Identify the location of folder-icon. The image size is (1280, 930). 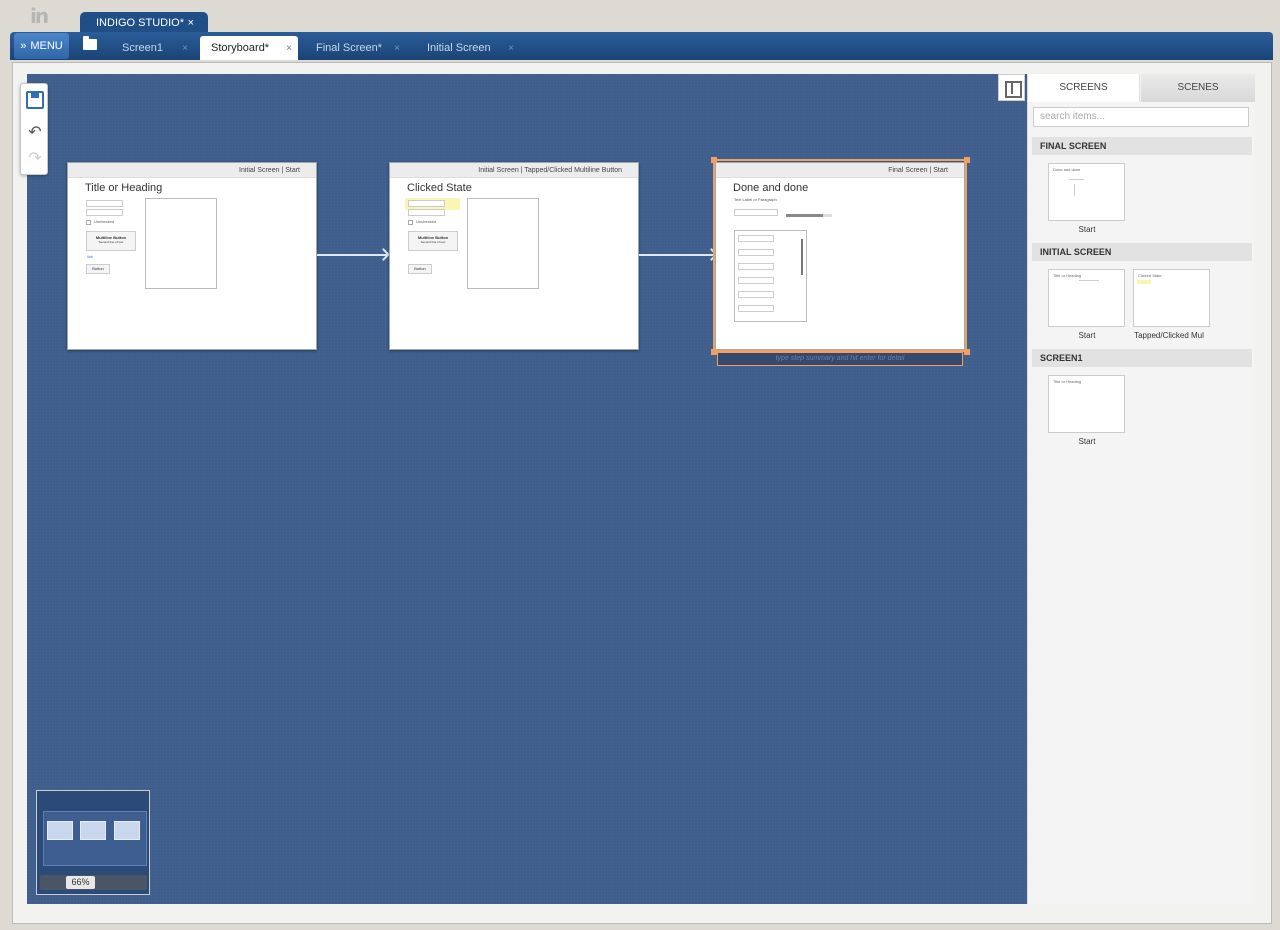
(90, 43).